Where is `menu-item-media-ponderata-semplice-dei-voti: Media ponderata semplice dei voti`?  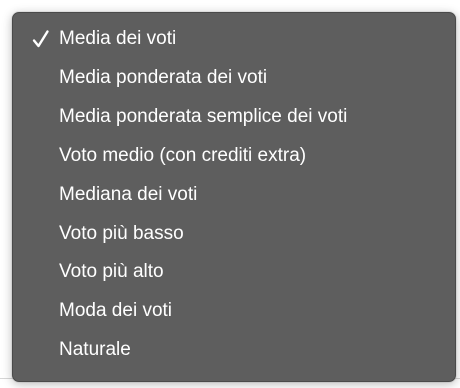
menu-item-media-ponderata-semplice-dei-voti: Media ponderata semplice dei voti is located at coordinates (234, 117).